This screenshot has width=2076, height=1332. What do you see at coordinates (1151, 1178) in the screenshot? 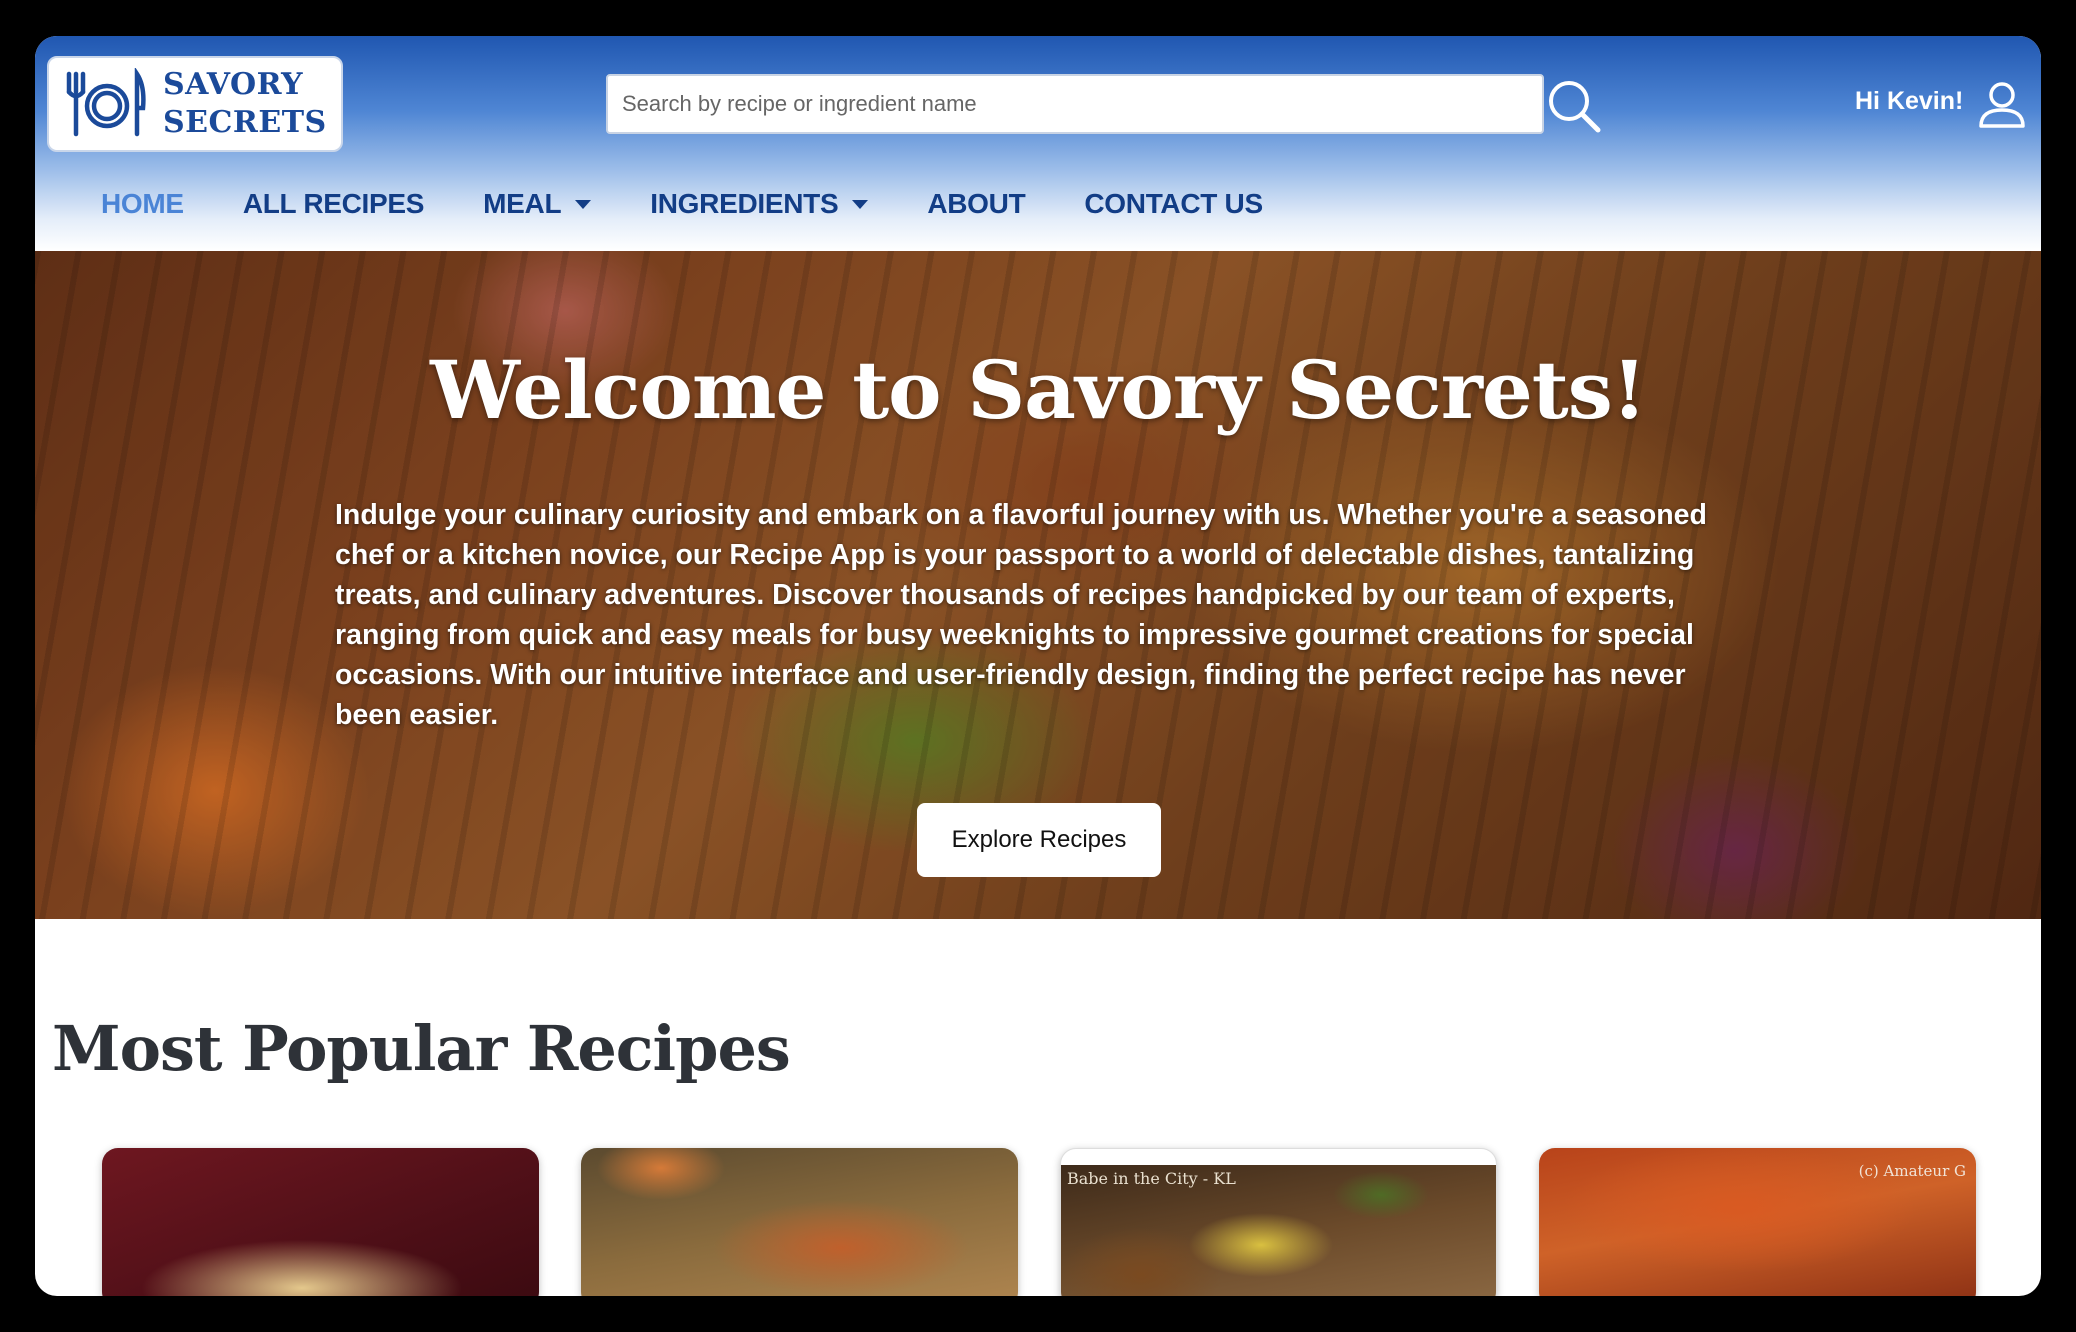
I see `image-watermark: Babe in the City - KL` at bounding box center [1151, 1178].